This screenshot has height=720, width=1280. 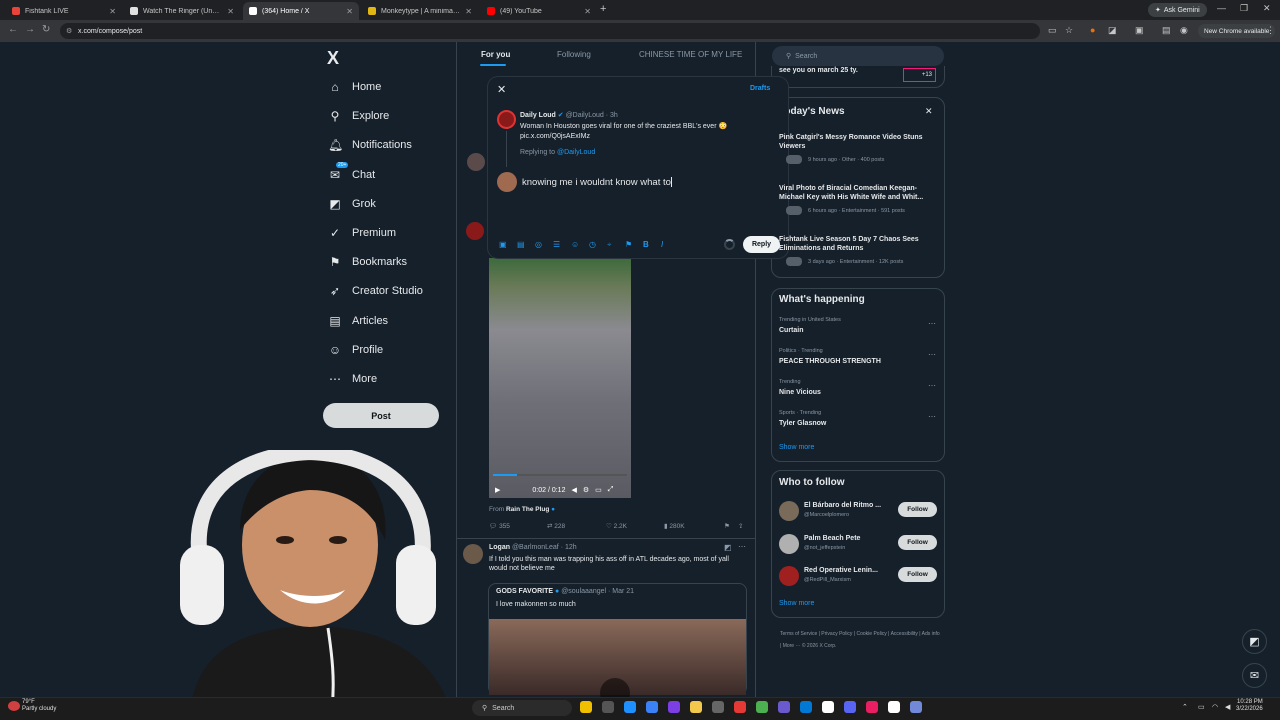 I want to click on new-tab-button: +, so click(x=603, y=9).